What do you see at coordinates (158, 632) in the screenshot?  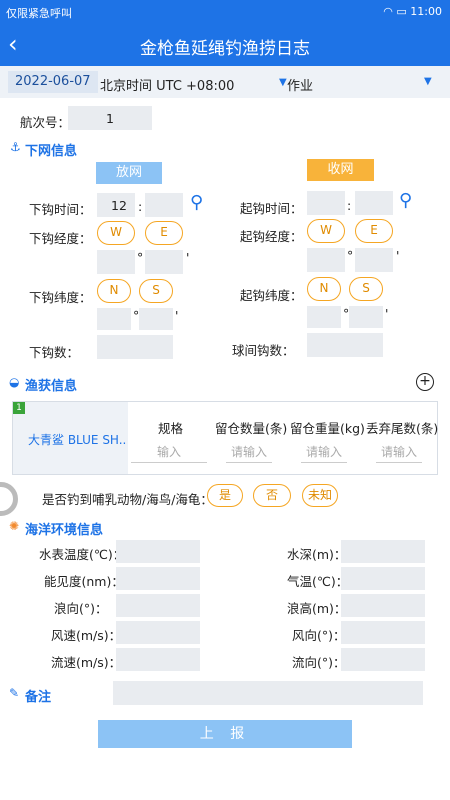 I see `env-wind-speed-field` at bounding box center [158, 632].